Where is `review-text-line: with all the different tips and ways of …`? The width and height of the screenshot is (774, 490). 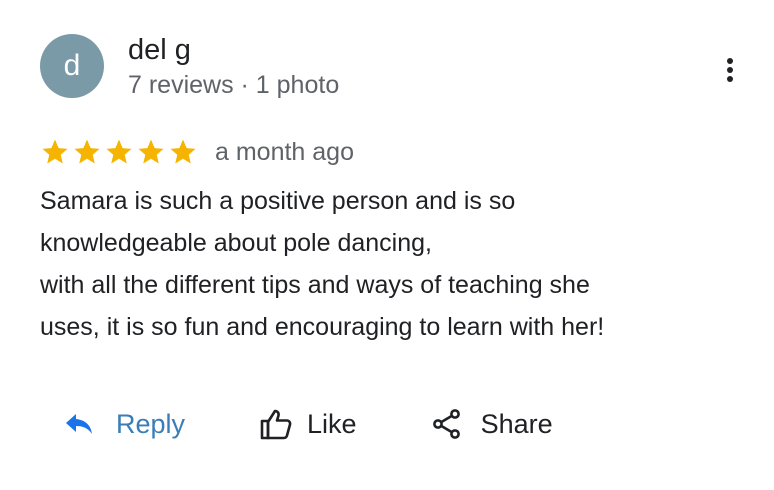 review-text-line: with all the different tips and ways of … is located at coordinates (315, 285).